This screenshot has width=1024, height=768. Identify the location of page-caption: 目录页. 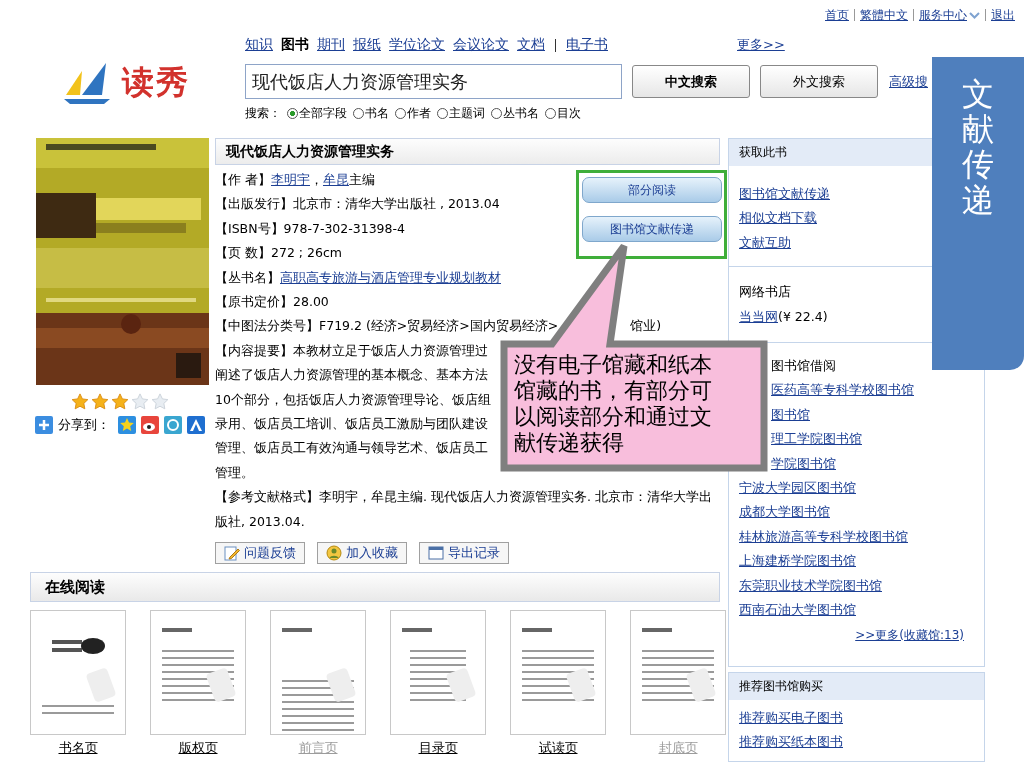
(438, 749).